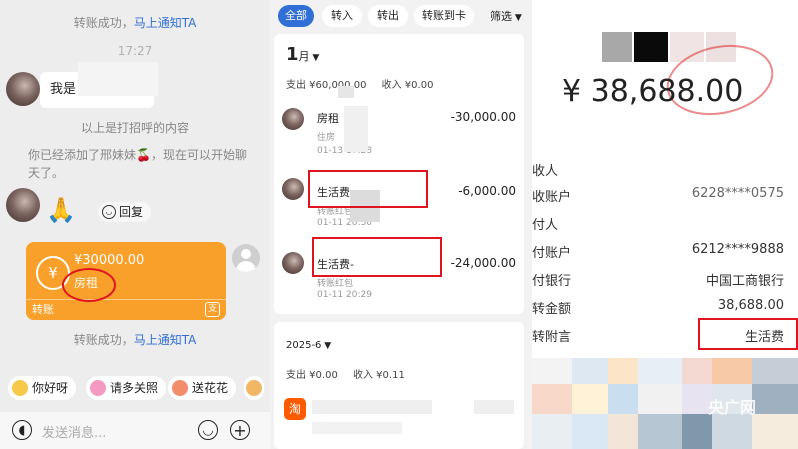 The height and width of the screenshot is (449, 798). What do you see at coordinates (335, 284) in the screenshot?
I see `bill-category: 转账红包` at bounding box center [335, 284].